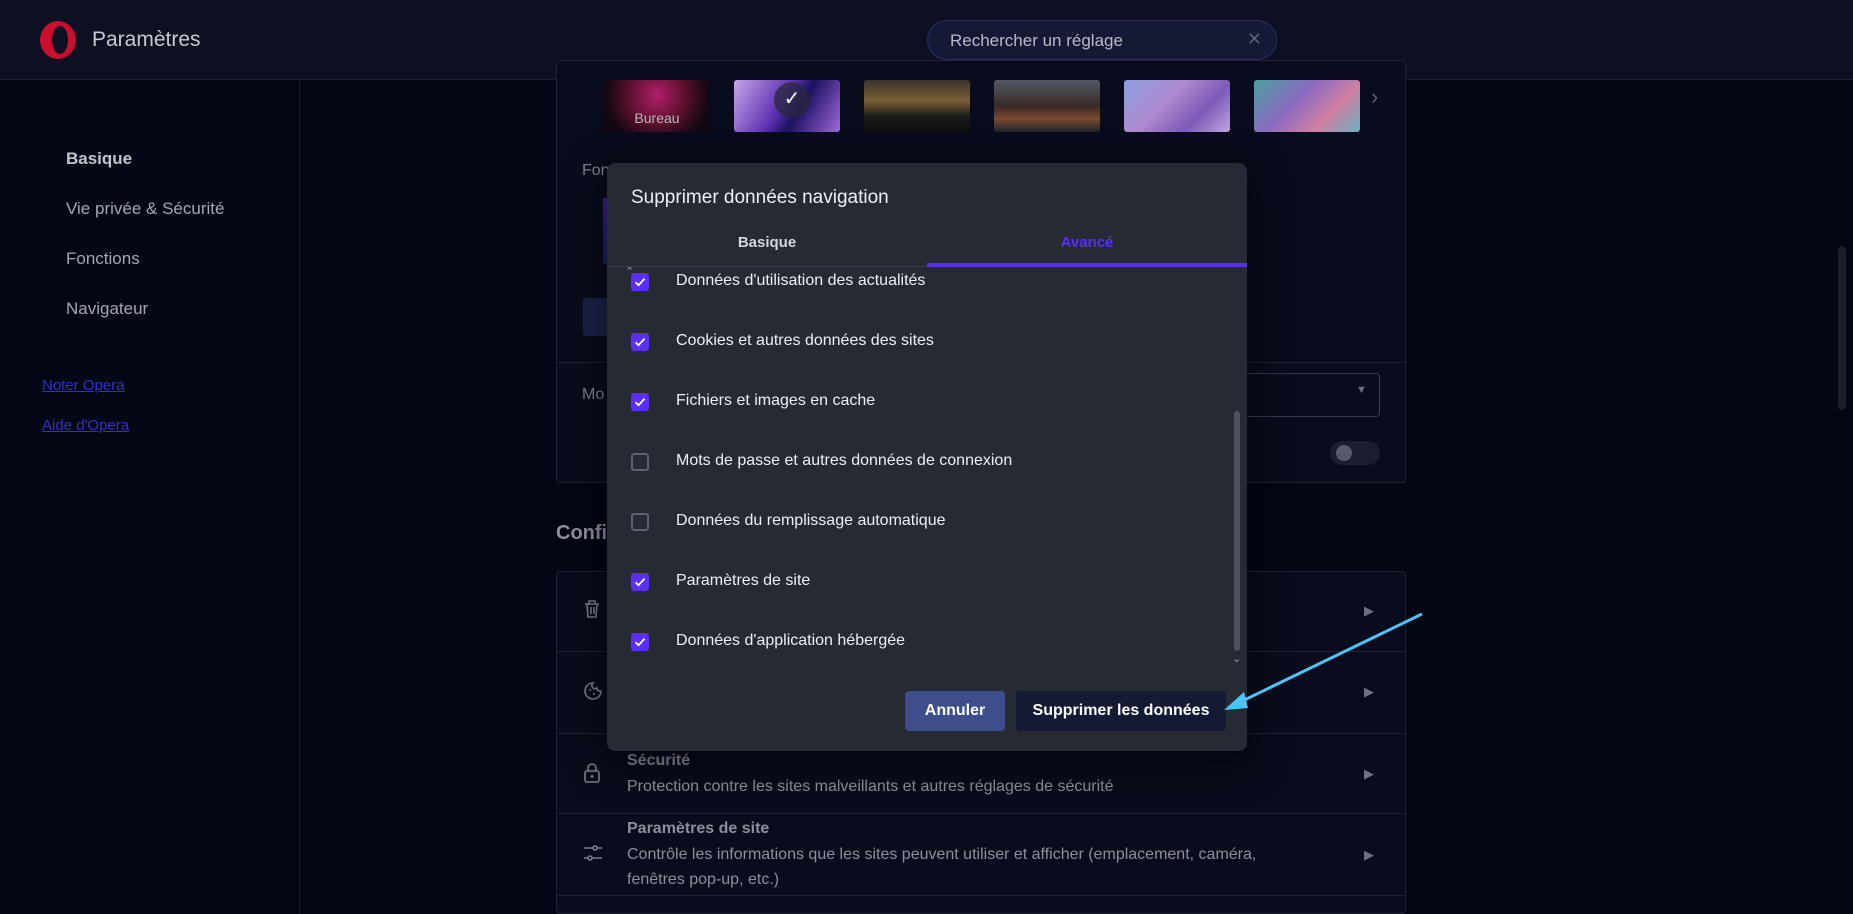  I want to click on caret-down-icon: ▼, so click(1361, 390).